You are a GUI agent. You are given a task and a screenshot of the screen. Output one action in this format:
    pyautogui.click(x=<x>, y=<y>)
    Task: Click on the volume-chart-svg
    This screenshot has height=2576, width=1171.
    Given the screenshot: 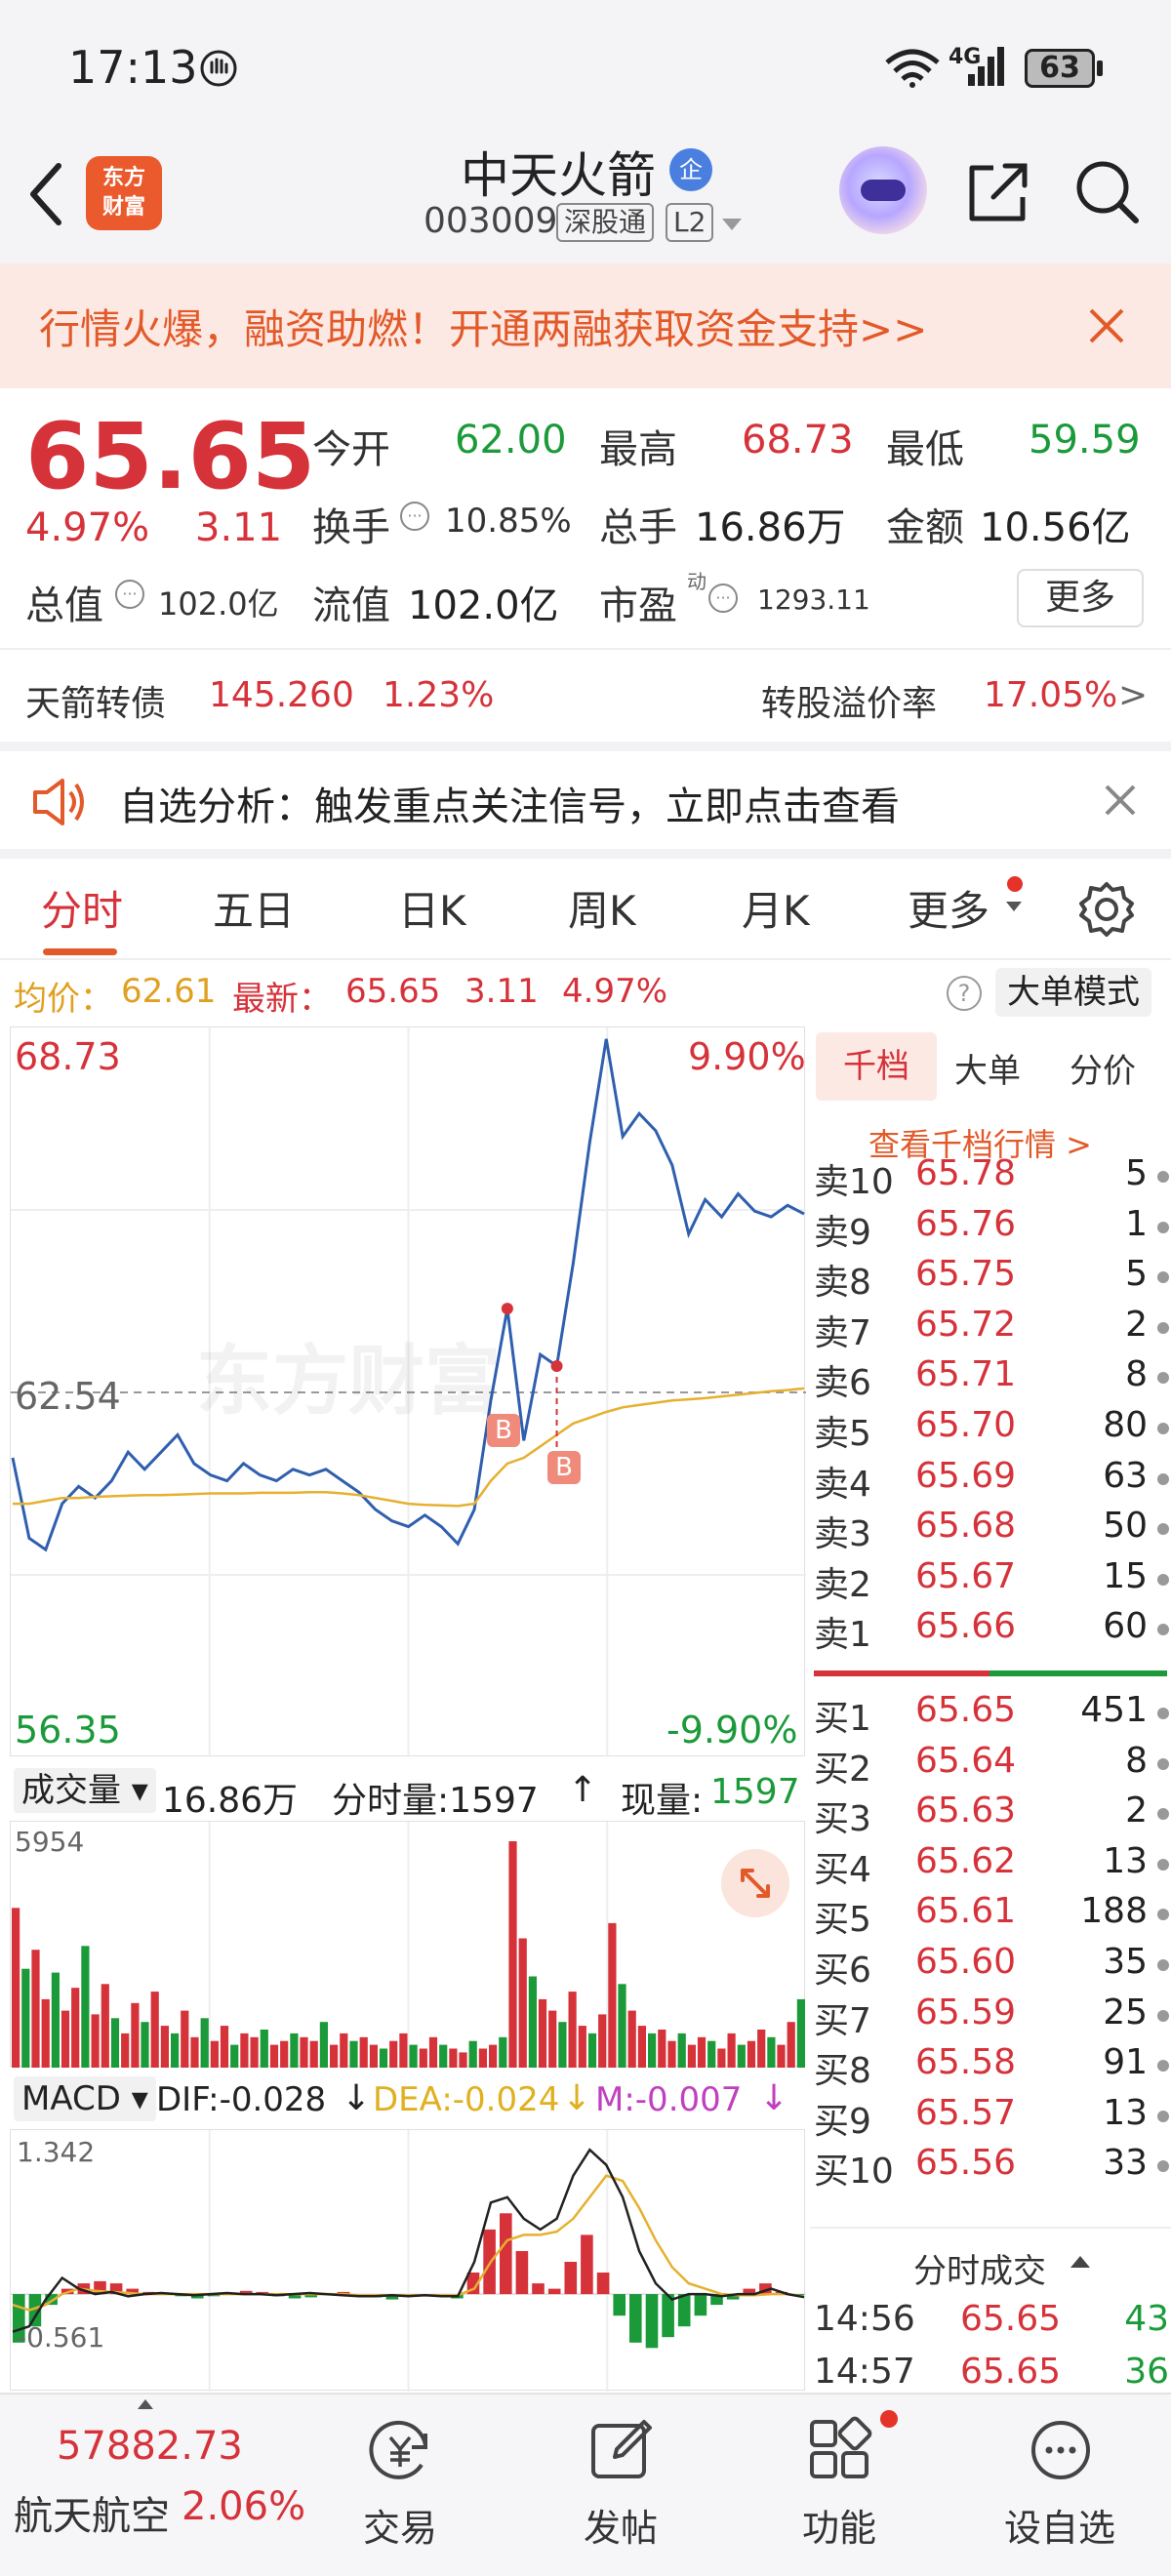 What is the action you would take?
    pyautogui.click(x=408, y=1945)
    